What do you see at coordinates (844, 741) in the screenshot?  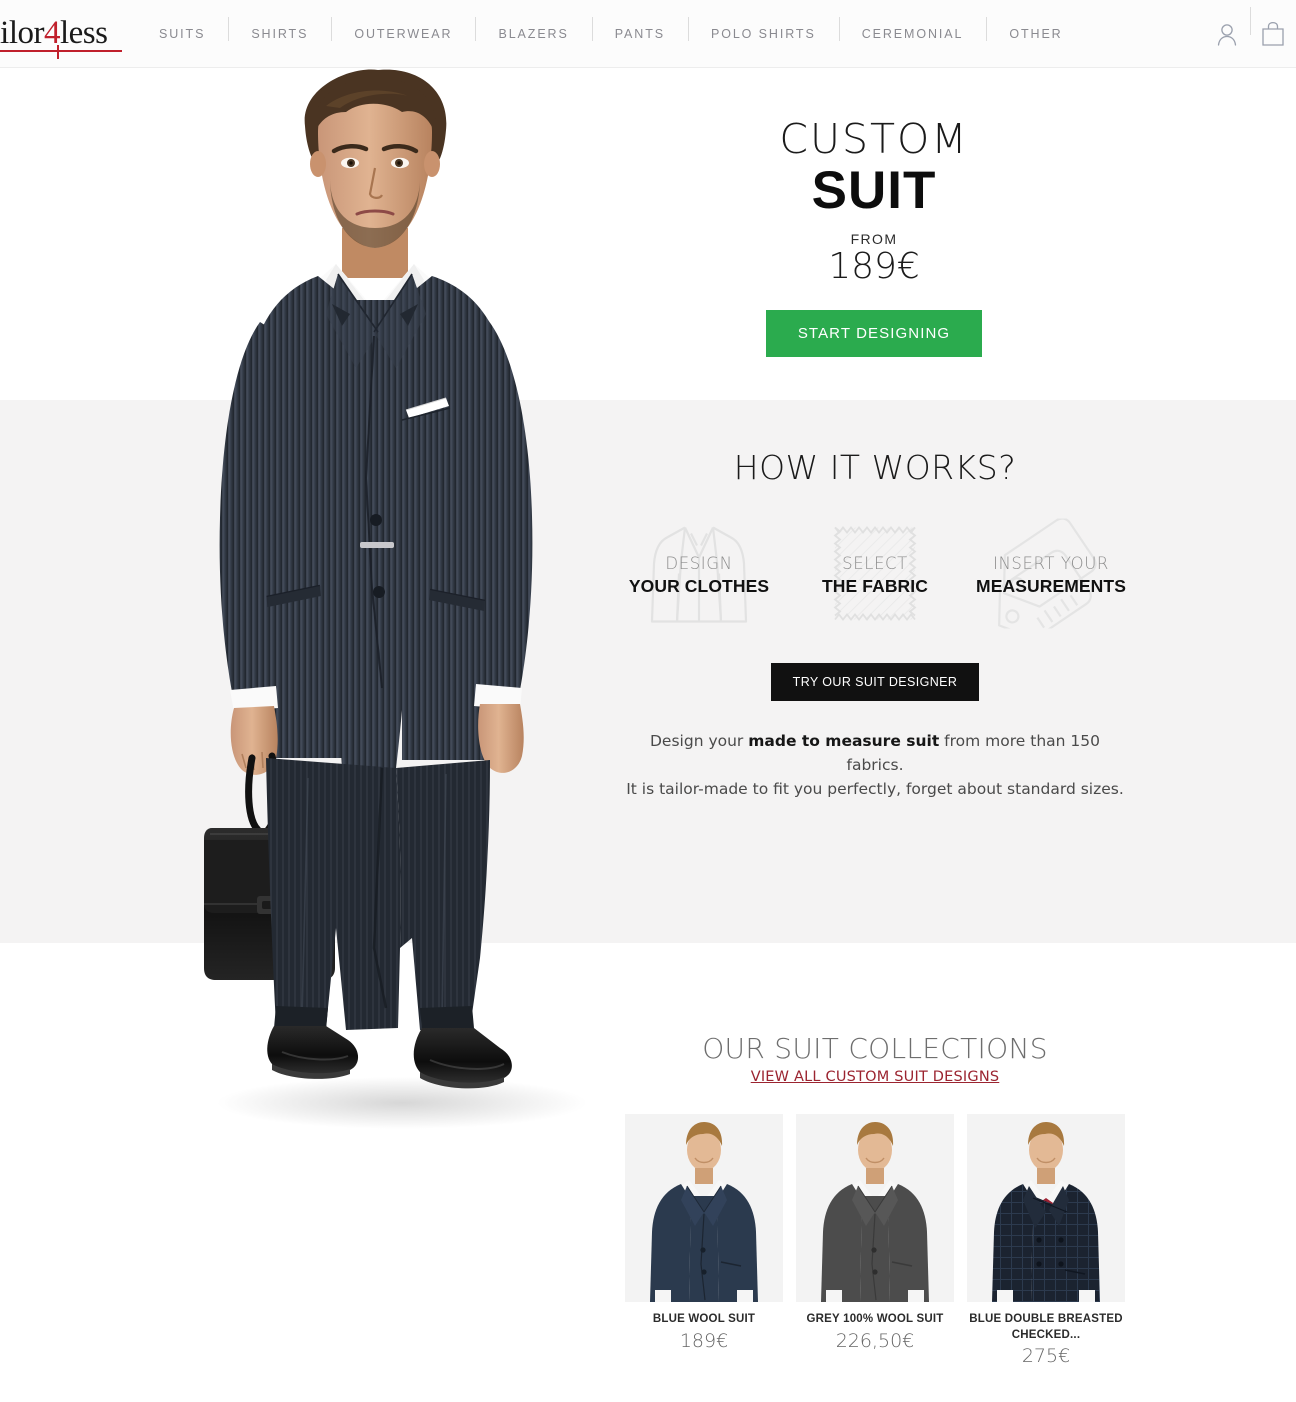 I see `desc-bold: made to measure suit` at bounding box center [844, 741].